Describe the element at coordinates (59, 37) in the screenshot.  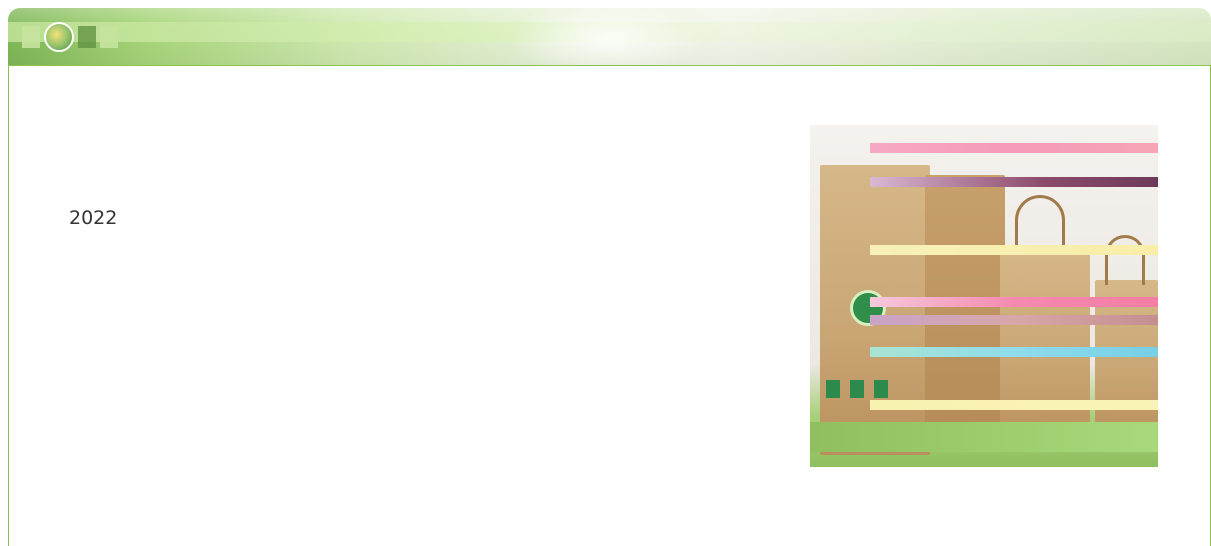
I see `logo-mark` at that location.